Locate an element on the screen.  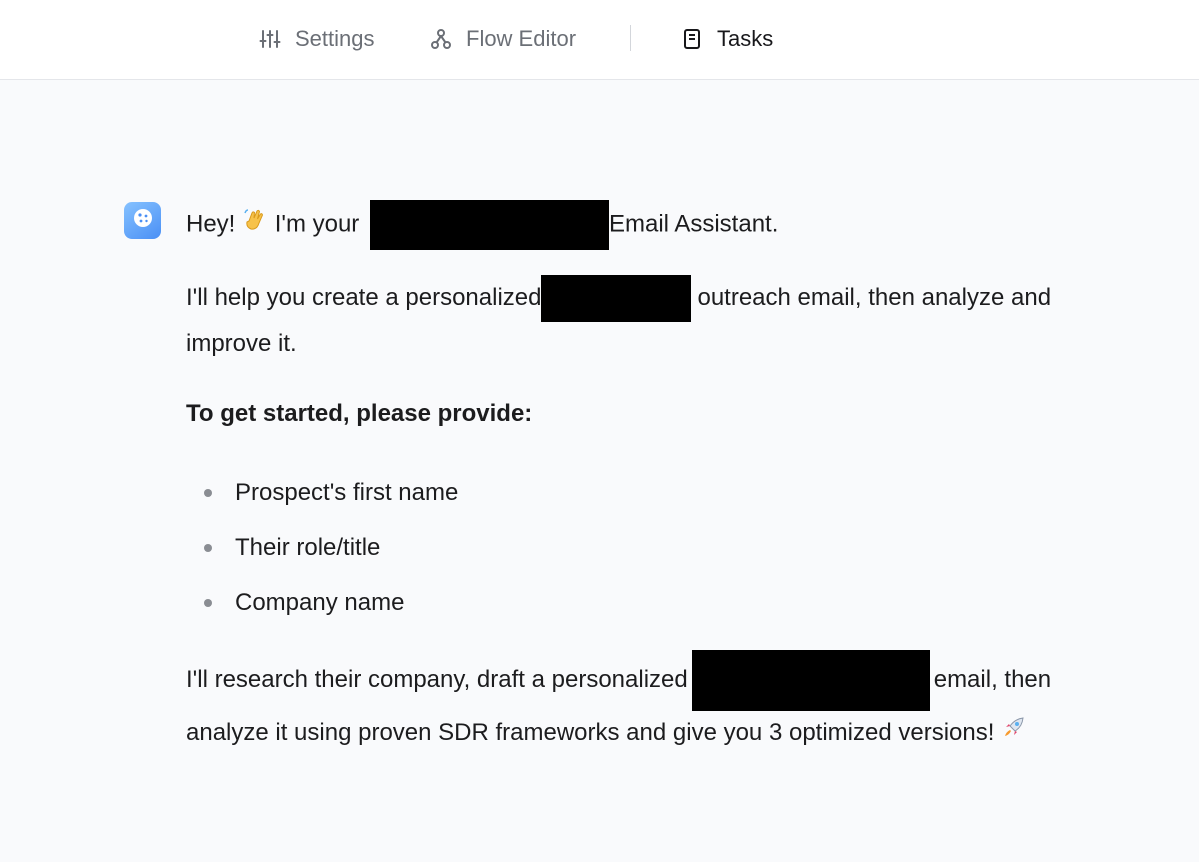
list-item-text: Company name is located at coordinates (320, 602).